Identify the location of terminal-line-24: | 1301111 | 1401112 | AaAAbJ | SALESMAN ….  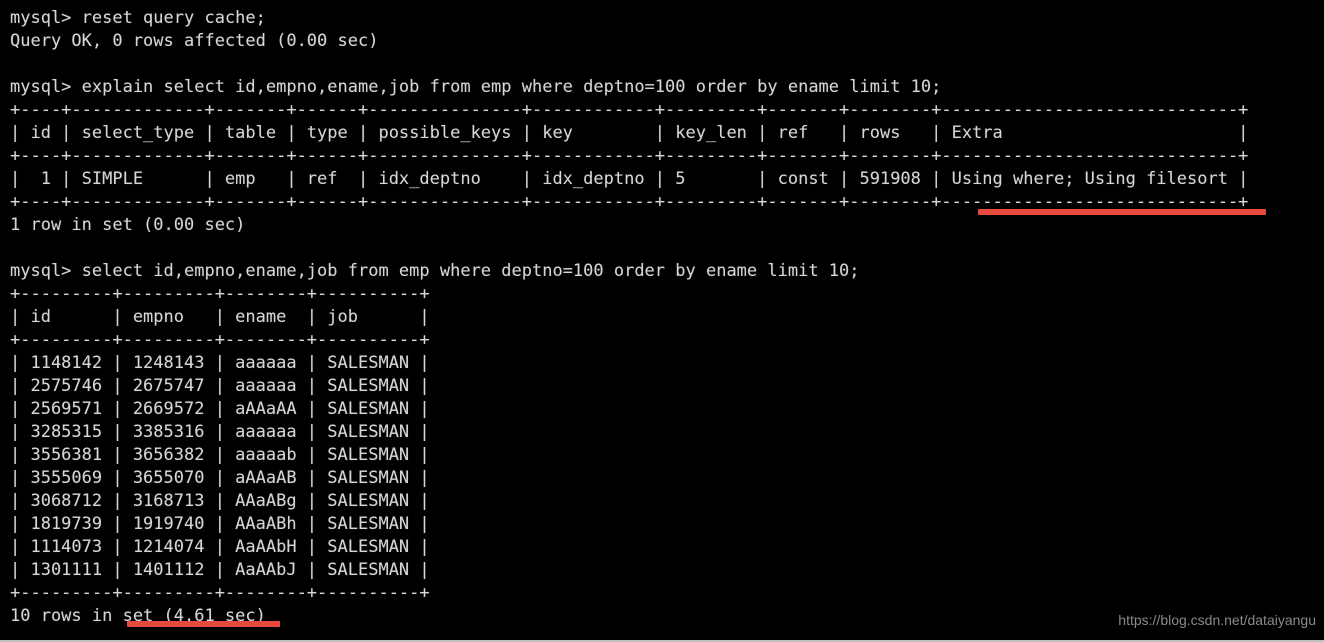
(220, 570).